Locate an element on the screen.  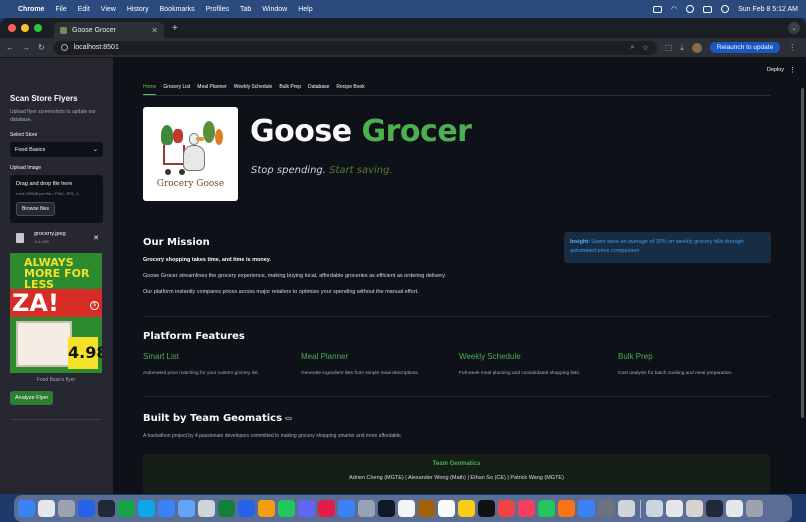
system-settings-icon is located at coordinates (606, 508).